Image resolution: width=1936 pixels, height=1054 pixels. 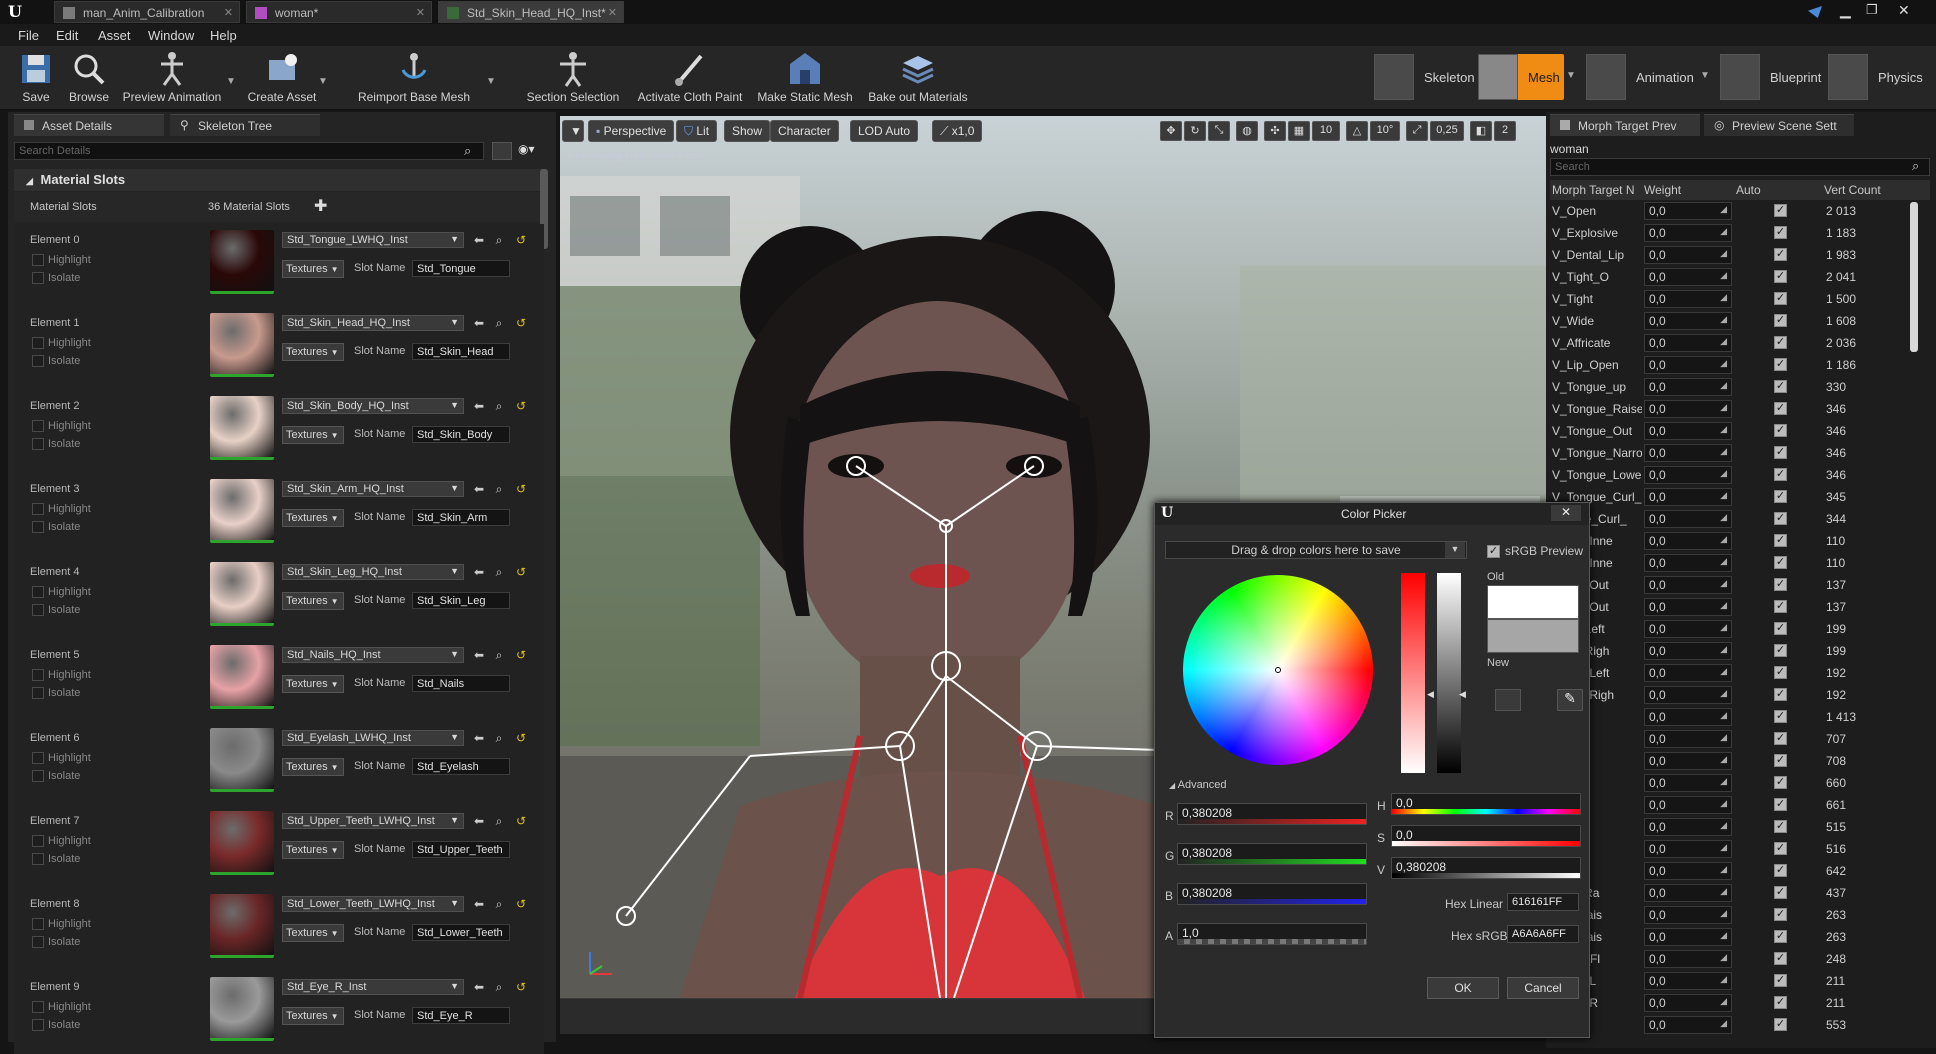 I want to click on doc-tab-calibration: man_Anim_Calibration ✕, so click(x=147, y=12).